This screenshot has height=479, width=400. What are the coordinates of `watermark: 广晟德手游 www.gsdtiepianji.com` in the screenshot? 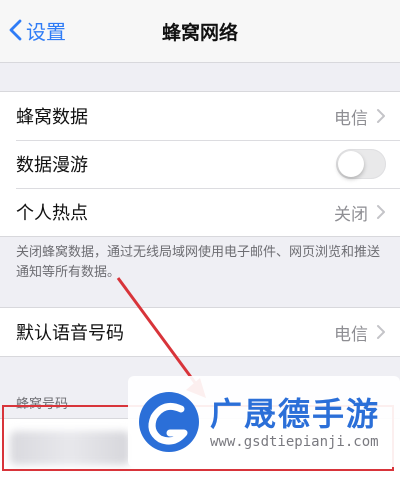 It's located at (264, 421).